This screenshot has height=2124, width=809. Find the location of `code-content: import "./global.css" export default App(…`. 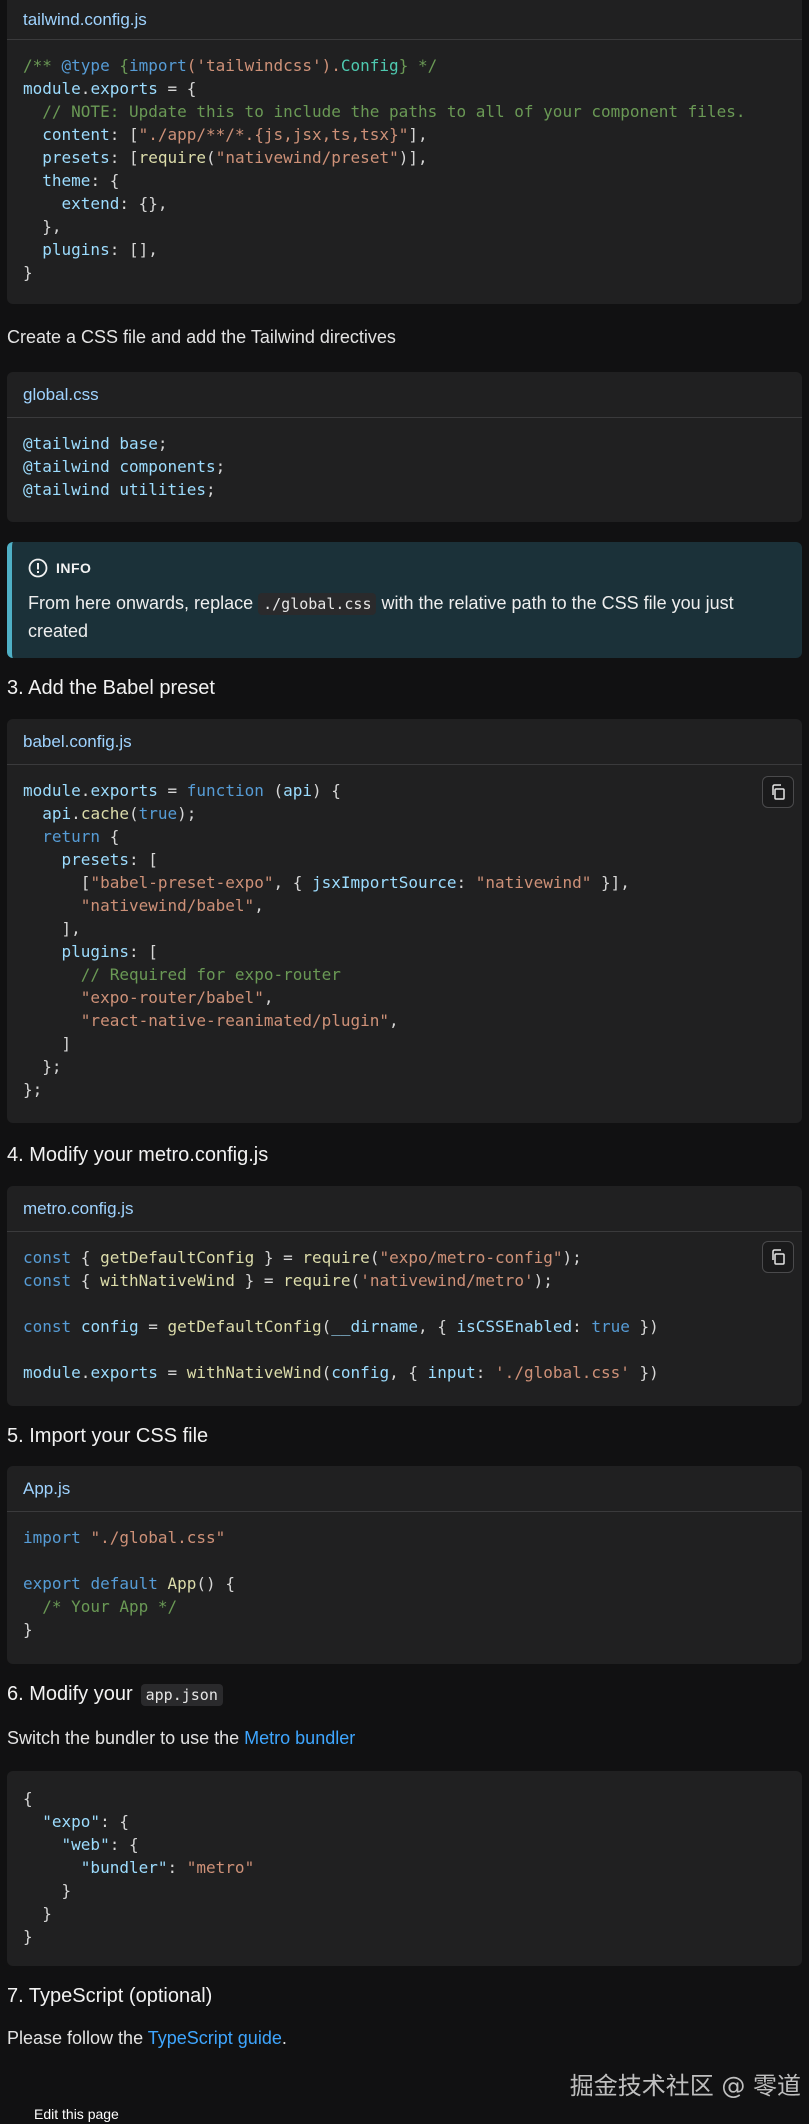

code-content: import "./global.css" export default App(… is located at coordinates (404, 1576).